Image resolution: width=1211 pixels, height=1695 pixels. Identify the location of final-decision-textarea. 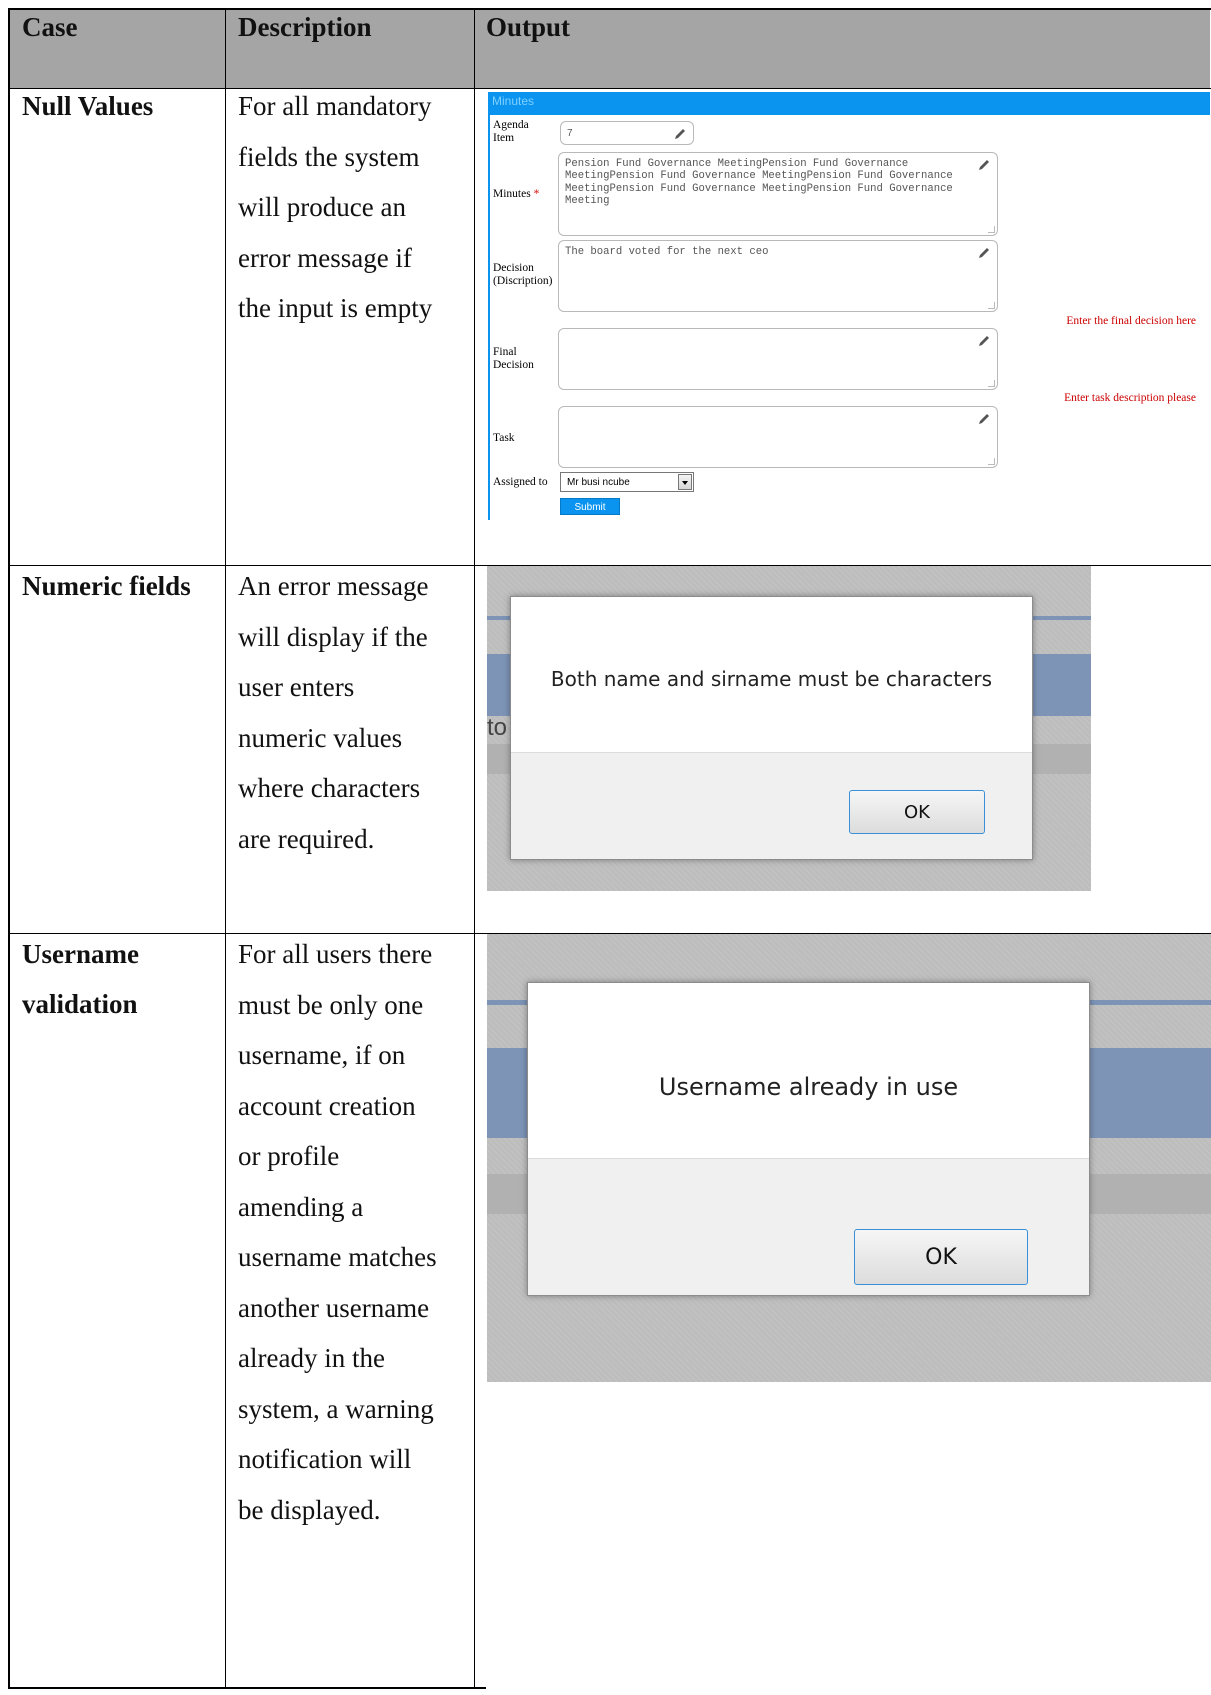
(778, 359).